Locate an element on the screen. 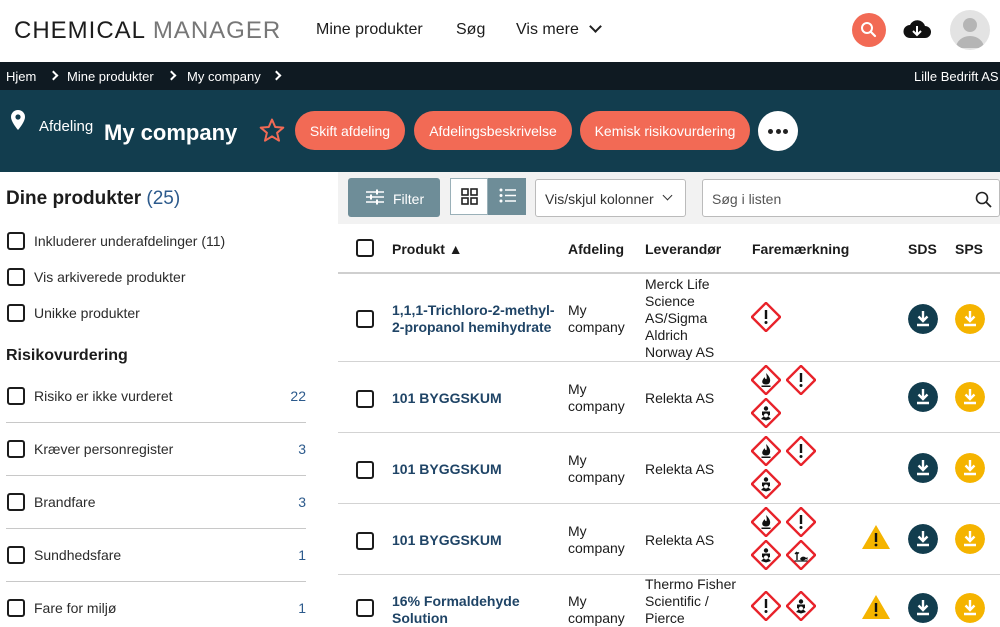  star-icon is located at coordinates (272, 130).